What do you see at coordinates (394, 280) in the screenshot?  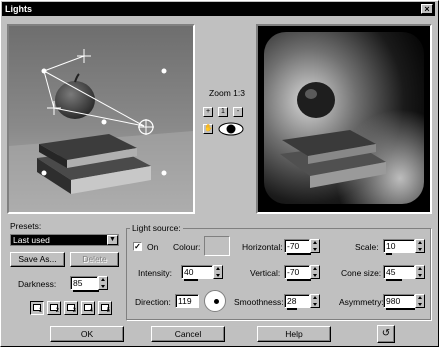 I see `cone-size-slider` at bounding box center [394, 280].